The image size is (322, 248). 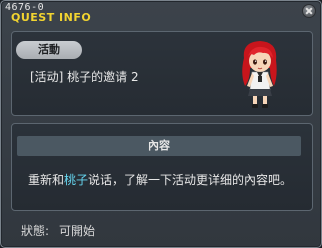 What do you see at coordinates (77, 231) in the screenshot?
I see `status-value: 可開始` at bounding box center [77, 231].